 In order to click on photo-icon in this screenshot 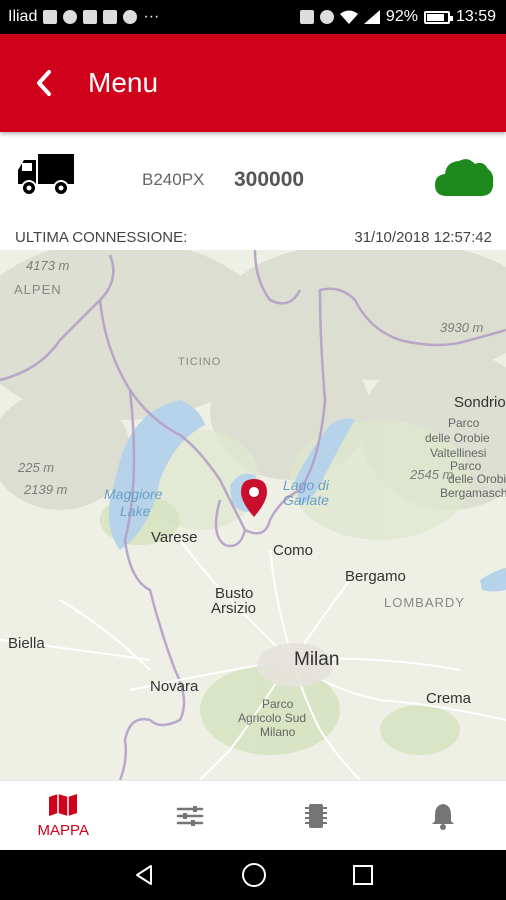, I will do `click(110, 17)`.